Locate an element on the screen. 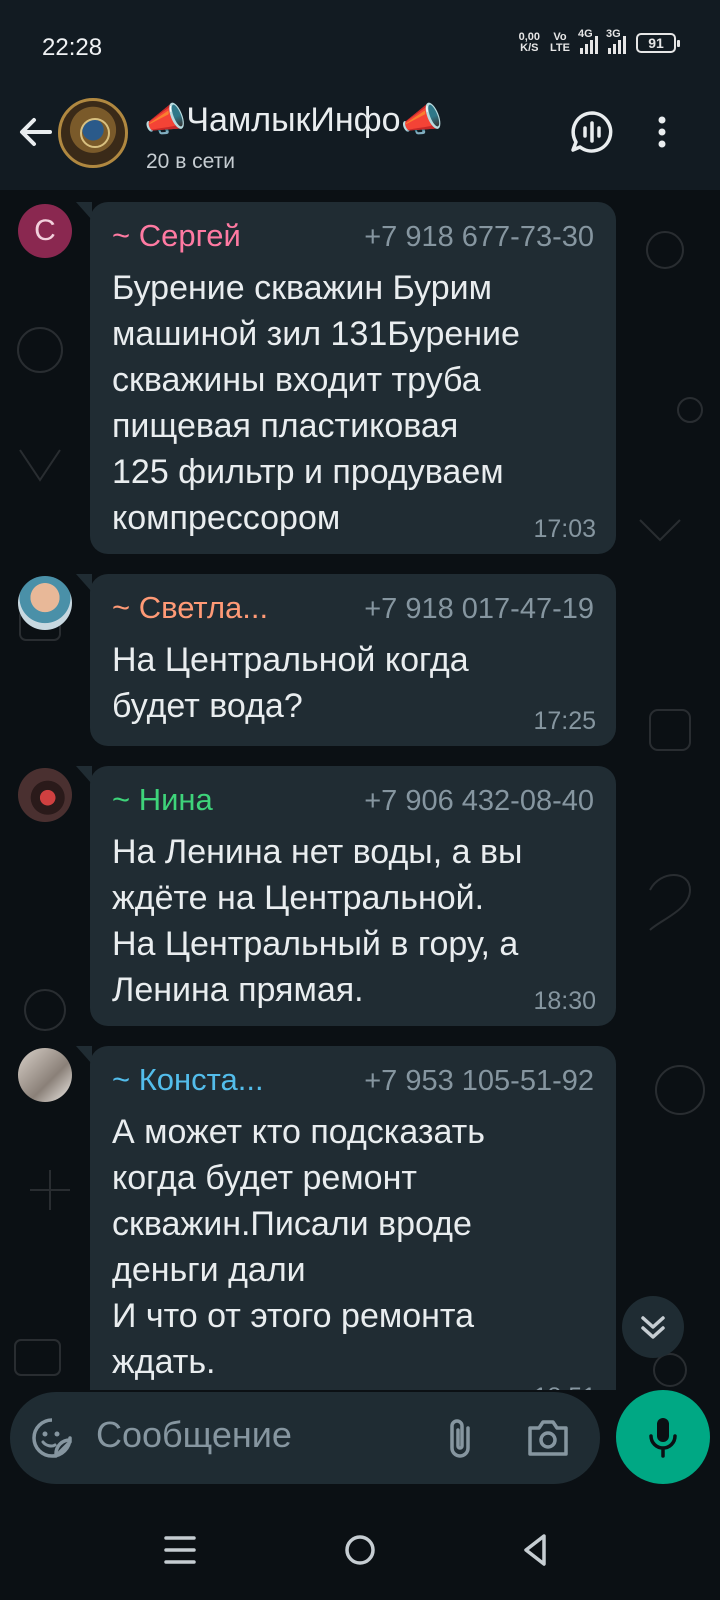 The width and height of the screenshot is (720, 1600). volte-icon: Vo LTE is located at coordinates (560, 42).